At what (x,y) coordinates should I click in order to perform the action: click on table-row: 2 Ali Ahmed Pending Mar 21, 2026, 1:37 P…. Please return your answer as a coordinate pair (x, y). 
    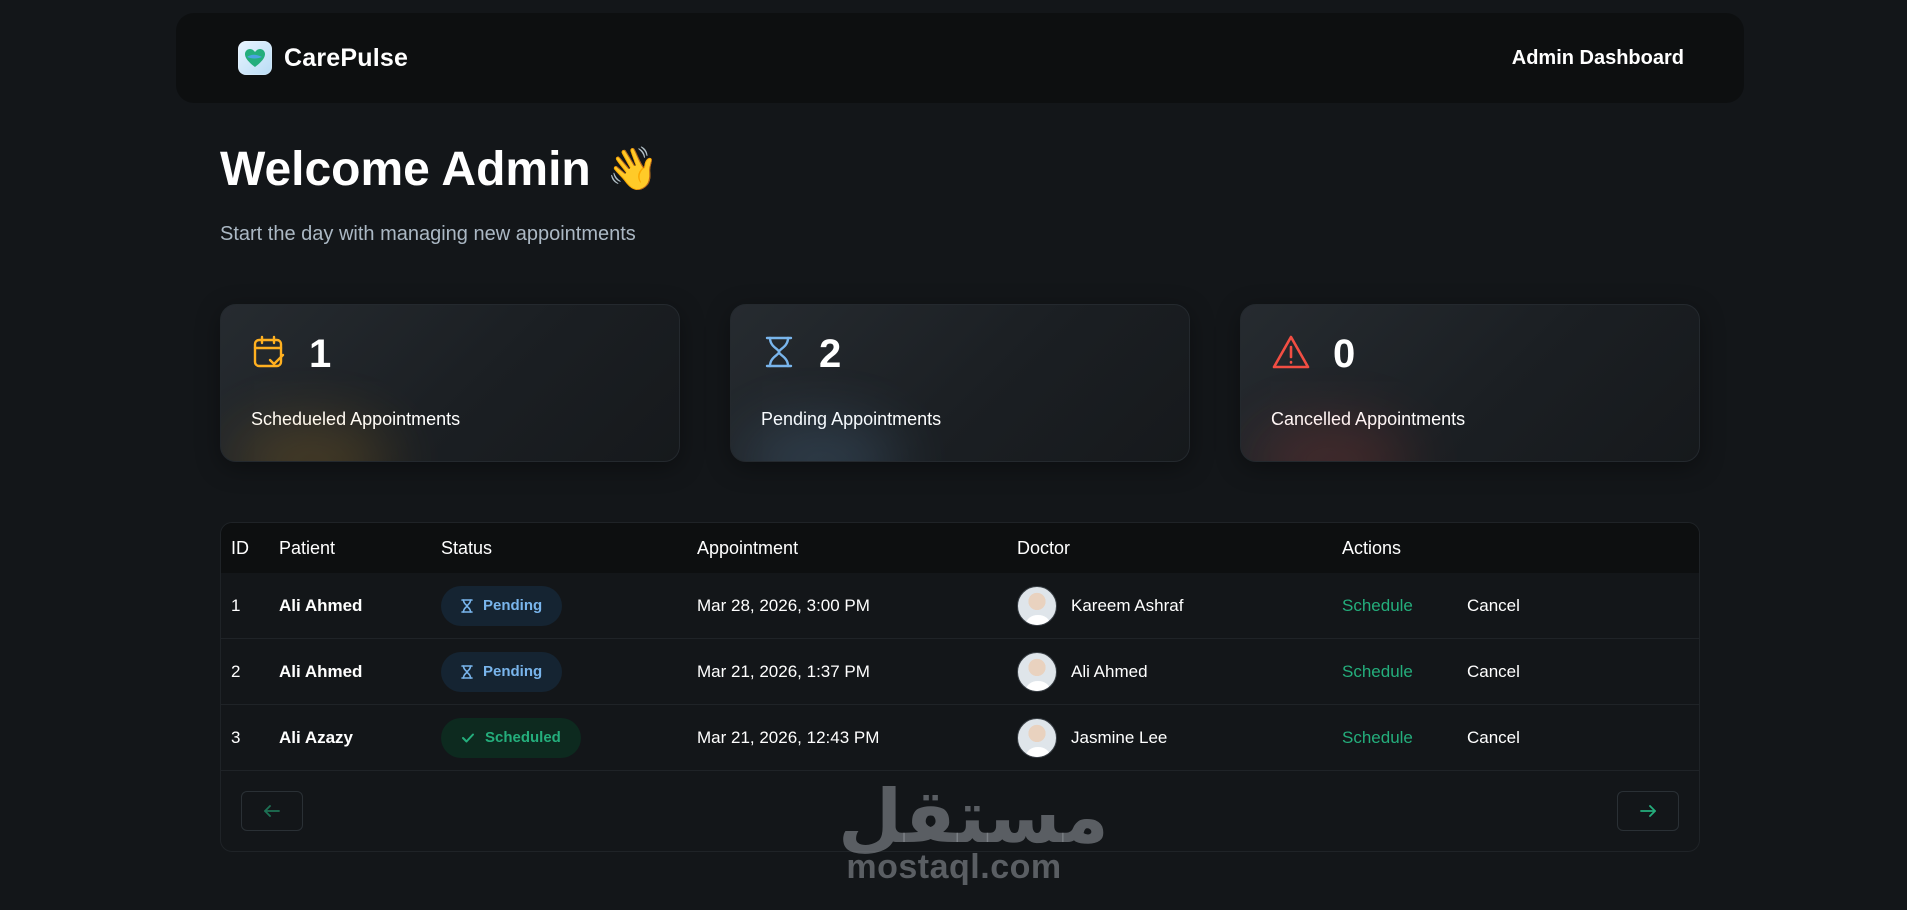
    Looking at the image, I should click on (960, 672).